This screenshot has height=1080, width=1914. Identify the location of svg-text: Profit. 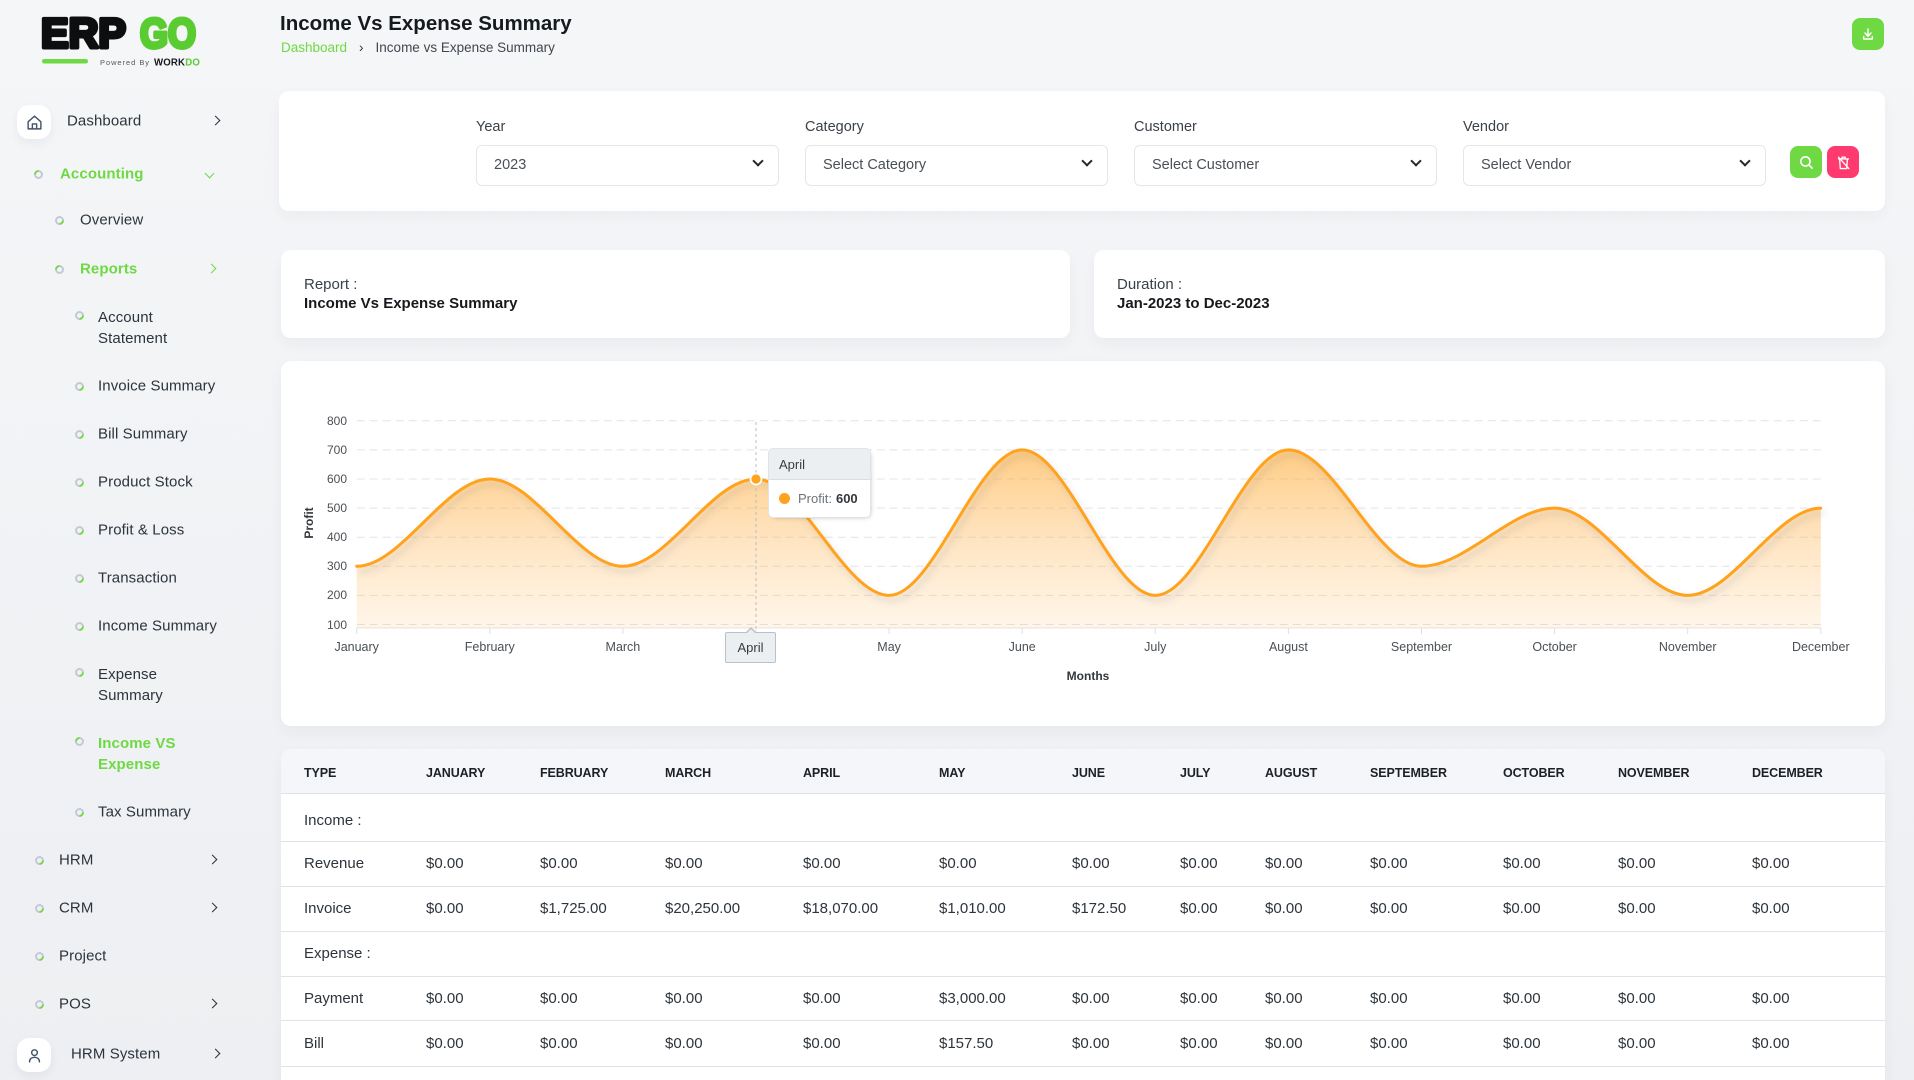
(309, 522).